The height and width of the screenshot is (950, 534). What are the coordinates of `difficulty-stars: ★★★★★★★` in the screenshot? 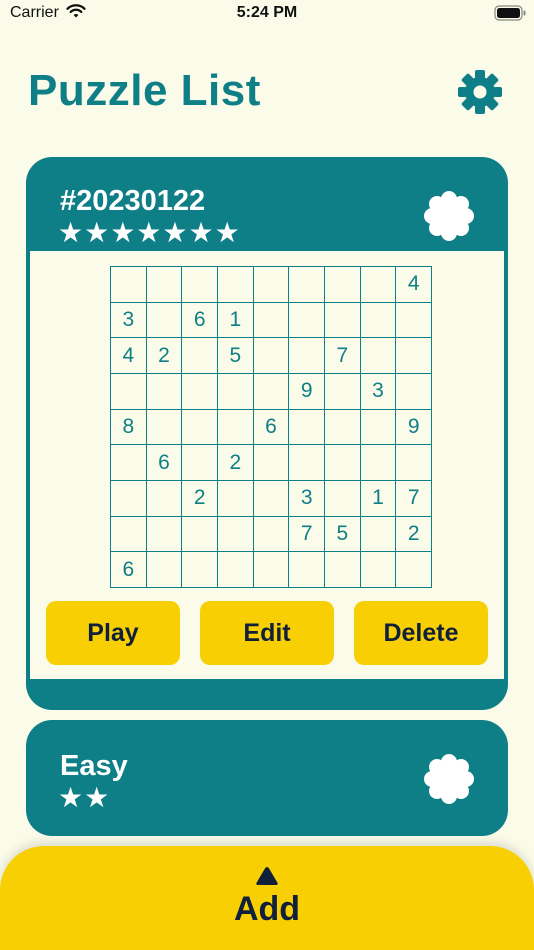 It's located at (149, 232).